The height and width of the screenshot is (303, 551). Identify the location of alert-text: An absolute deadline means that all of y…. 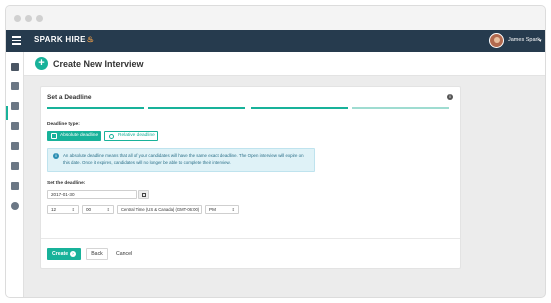
(183, 159).